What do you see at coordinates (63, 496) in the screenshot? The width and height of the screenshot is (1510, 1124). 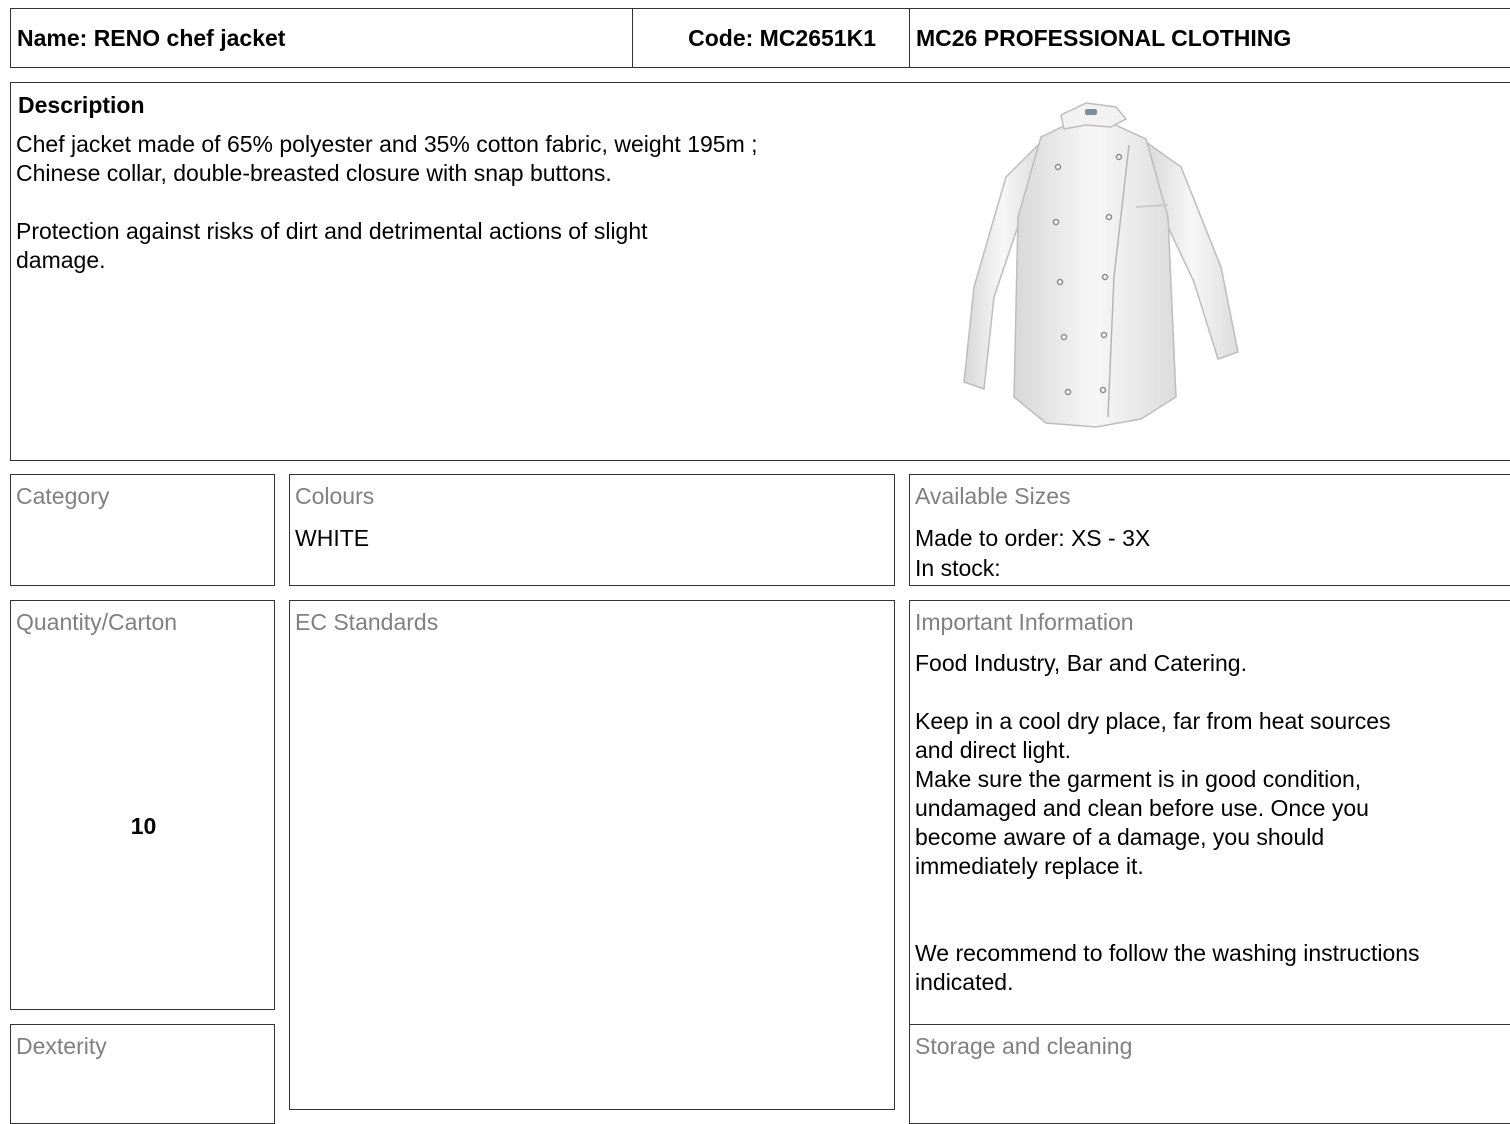 I see `category-label: Category` at bounding box center [63, 496].